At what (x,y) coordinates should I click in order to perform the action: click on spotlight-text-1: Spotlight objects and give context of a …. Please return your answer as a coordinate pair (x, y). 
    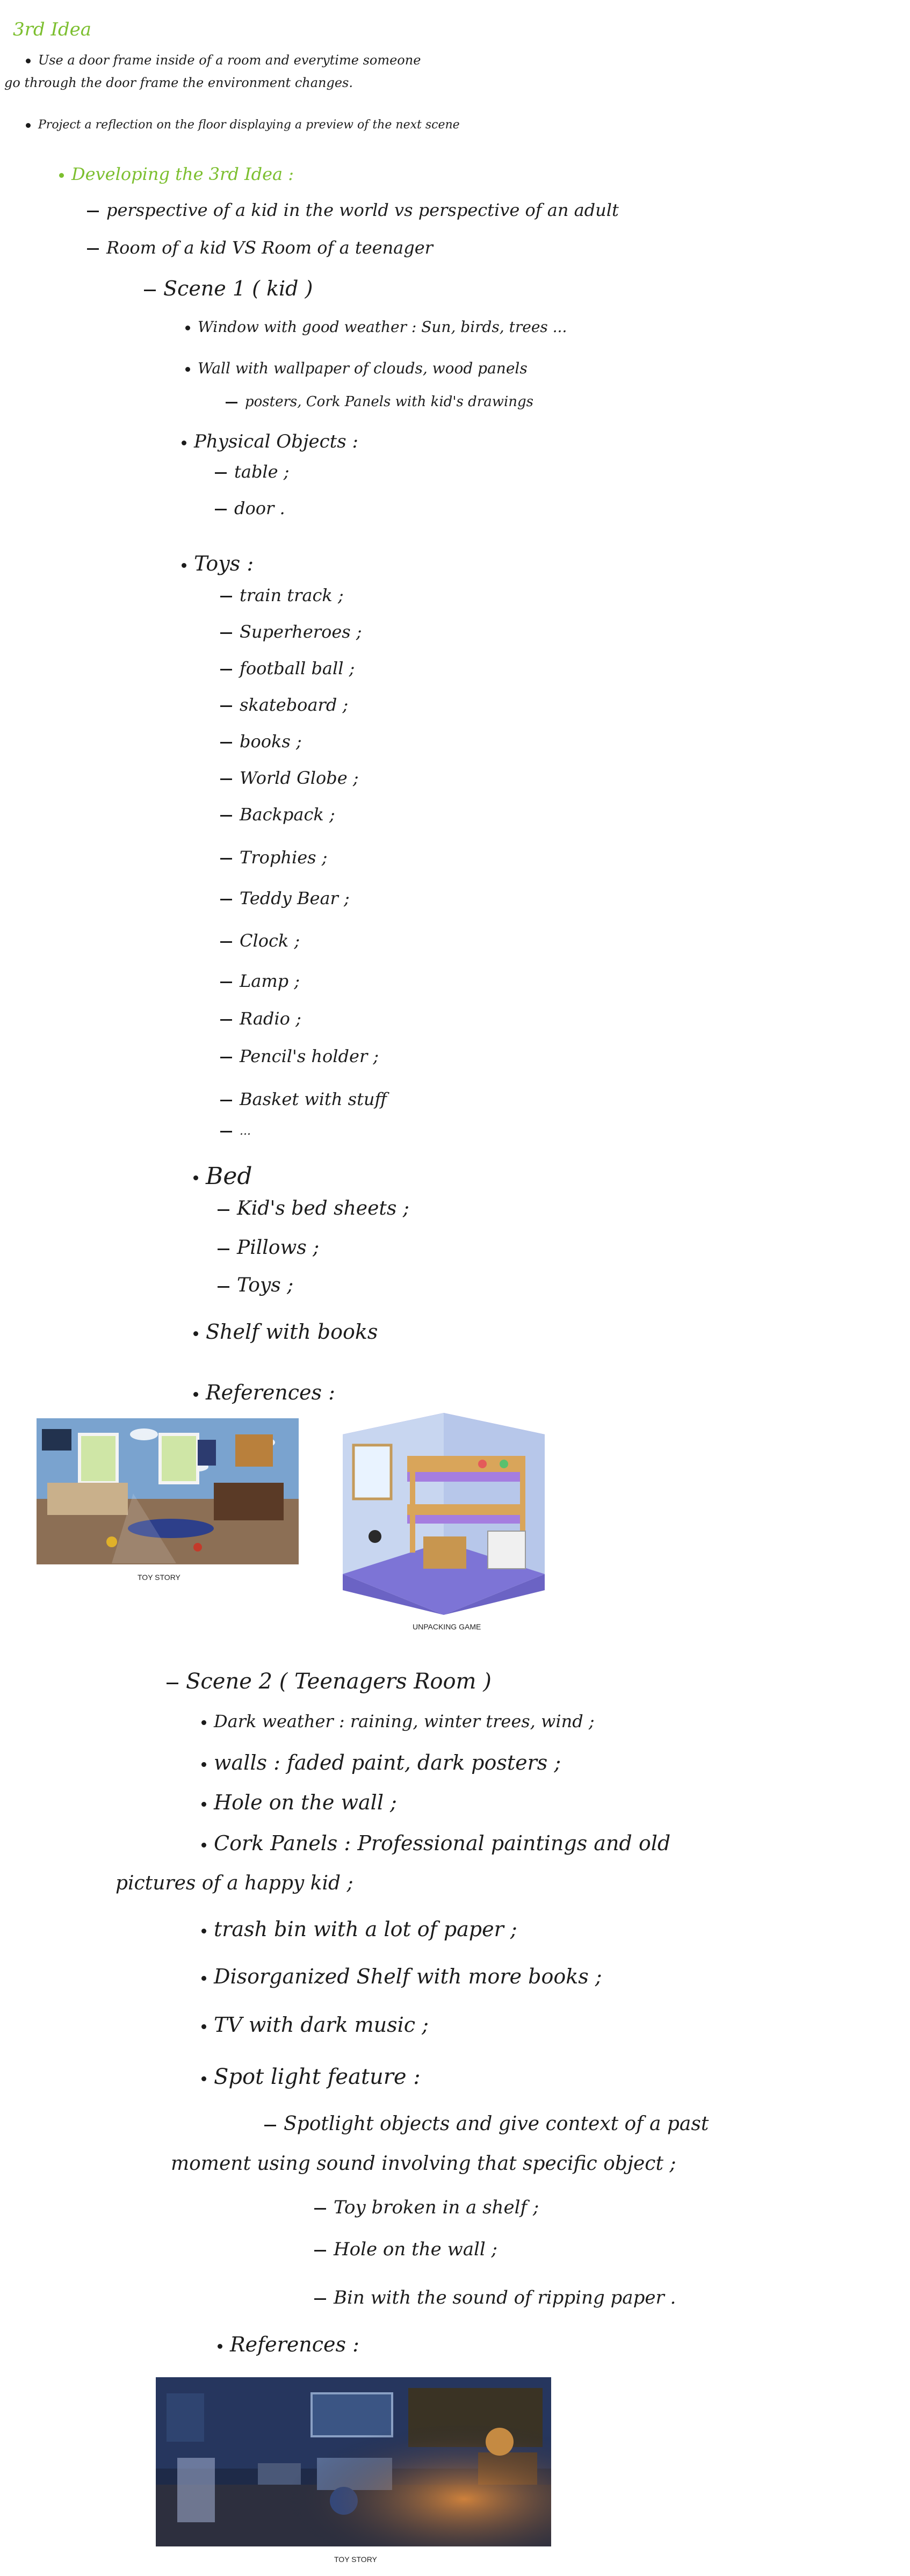
    Looking at the image, I should click on (486, 2125).